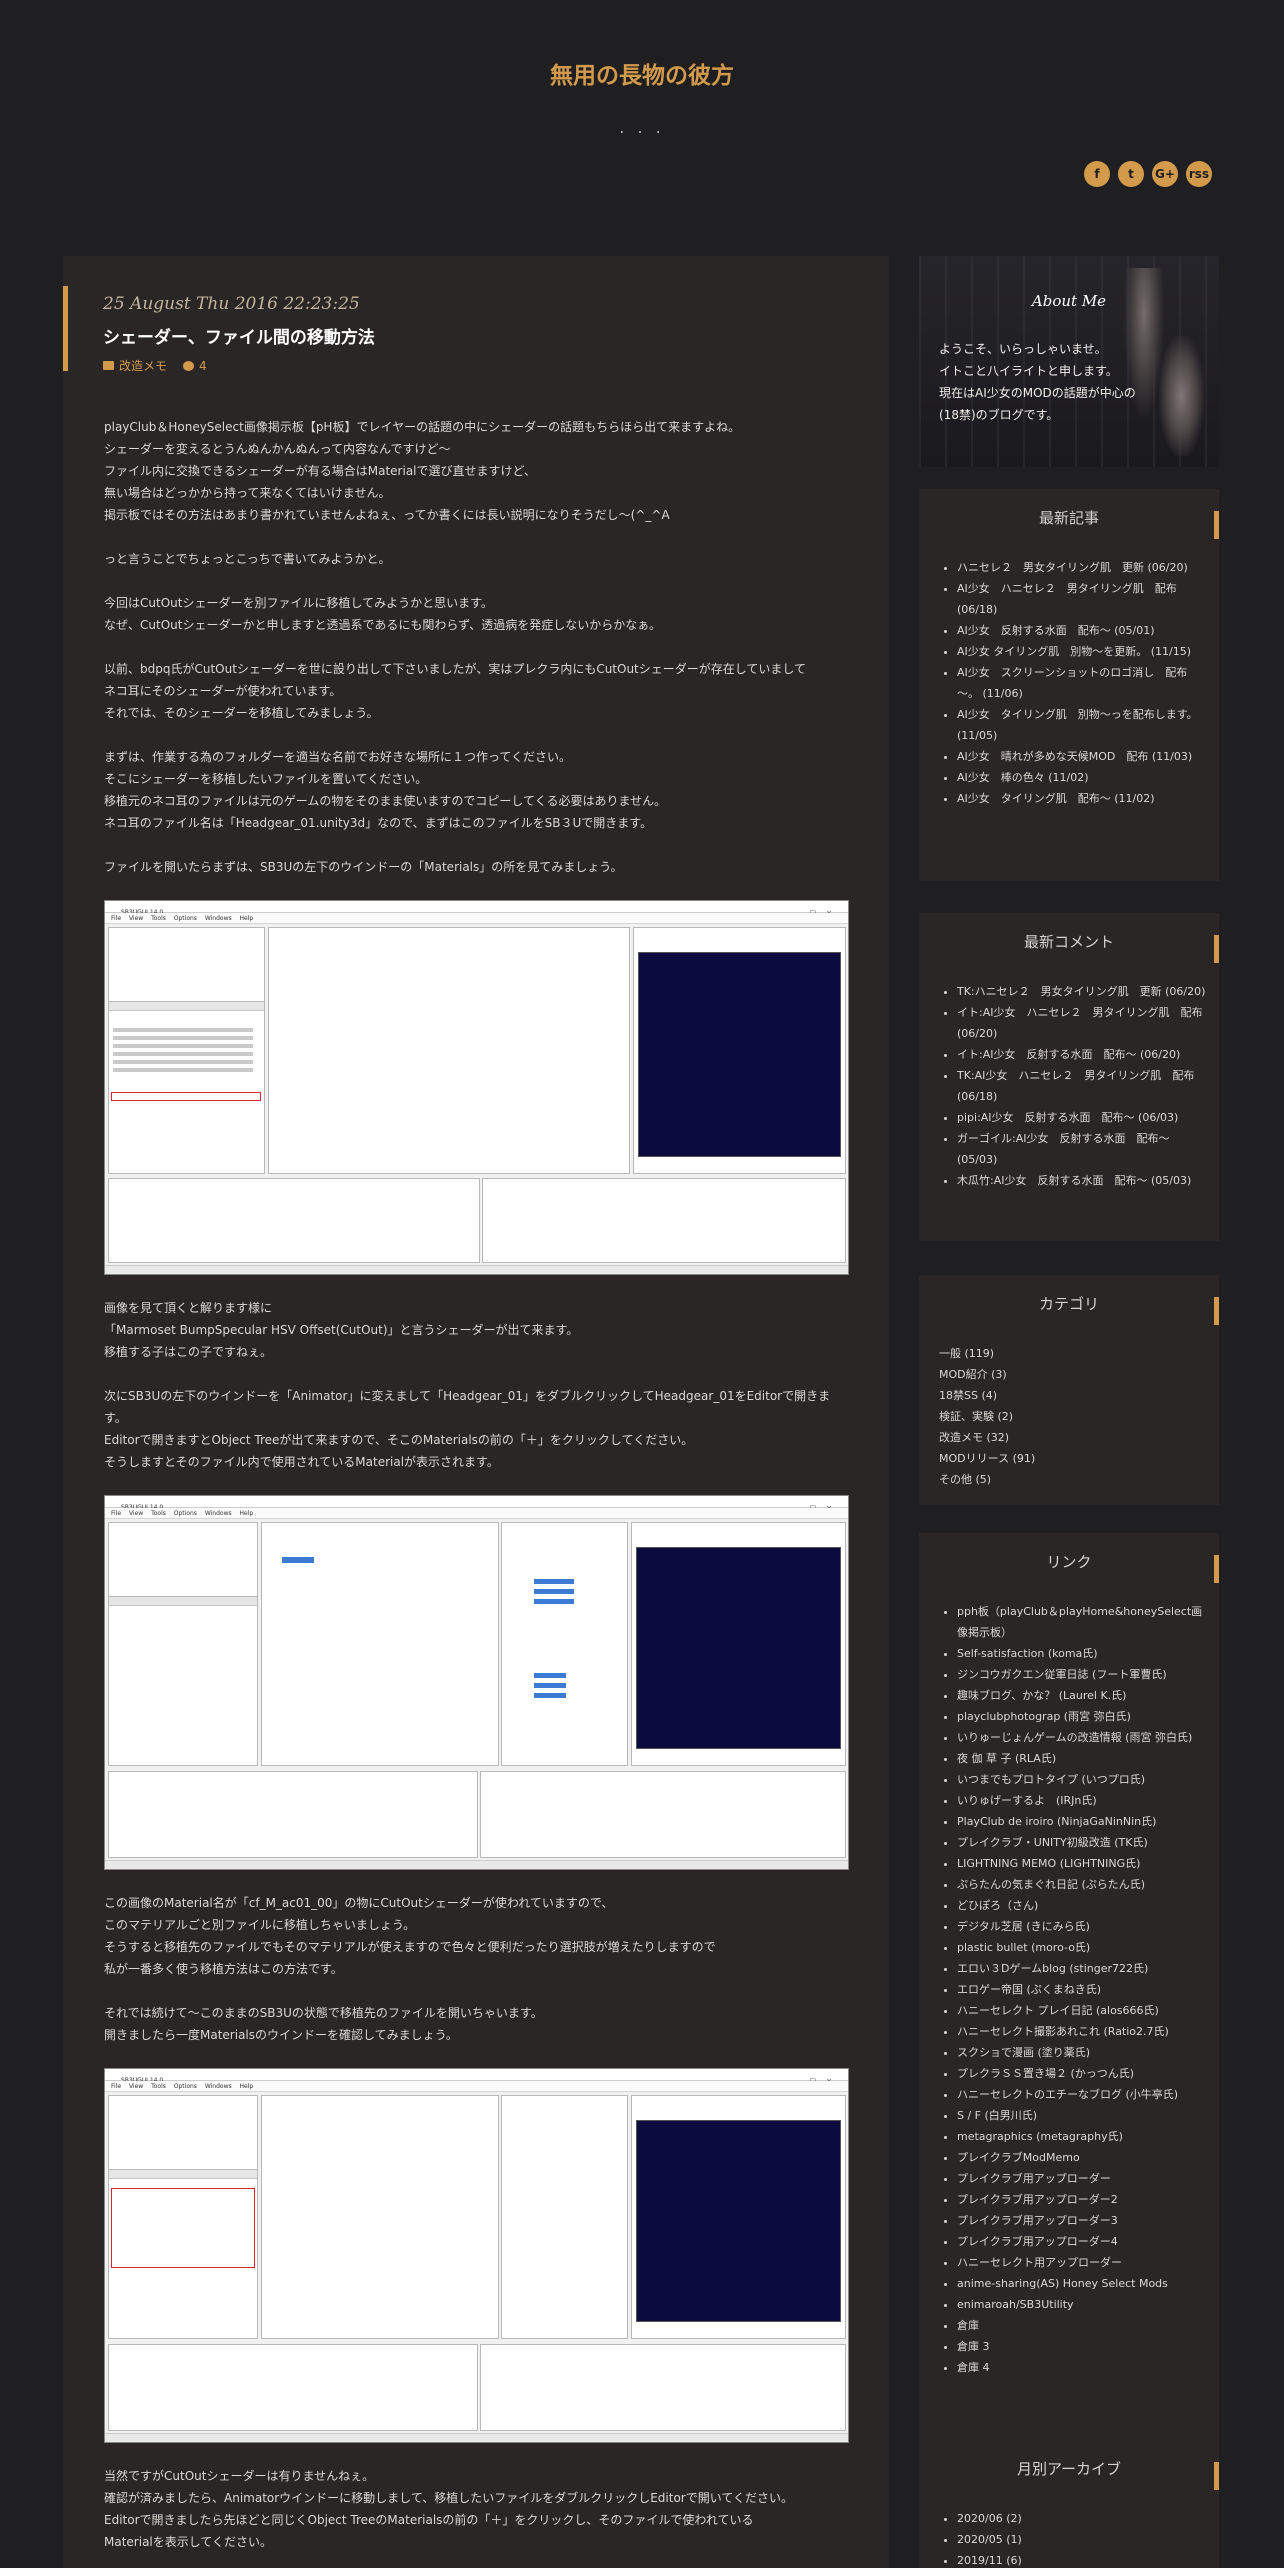 Image resolution: width=1284 pixels, height=2568 pixels. What do you see at coordinates (1082, 2136) in the screenshot?
I see `list-item: metagraphics (metagraphy氏)` at bounding box center [1082, 2136].